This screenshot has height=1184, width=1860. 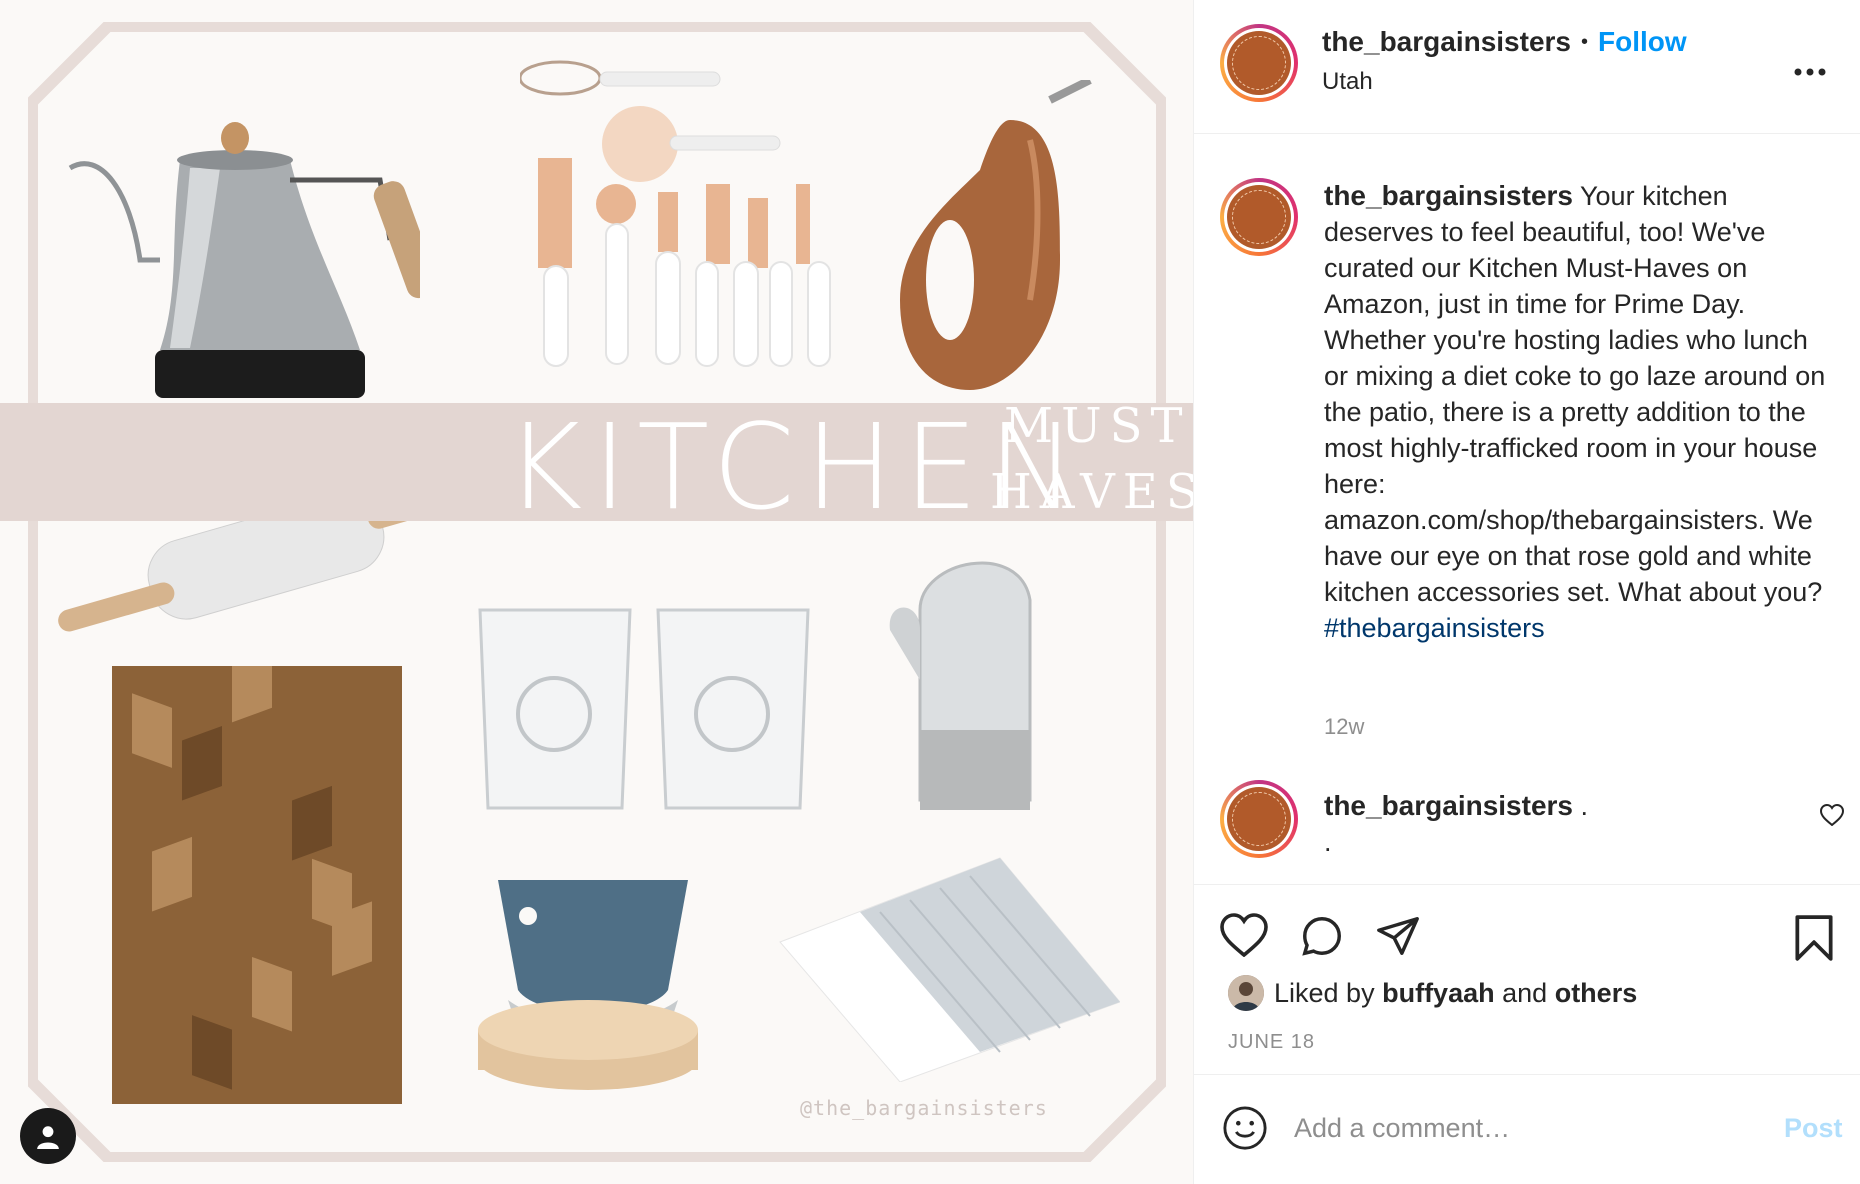 I want to click on header-username: the_bargainsisters, so click(x=1446, y=42).